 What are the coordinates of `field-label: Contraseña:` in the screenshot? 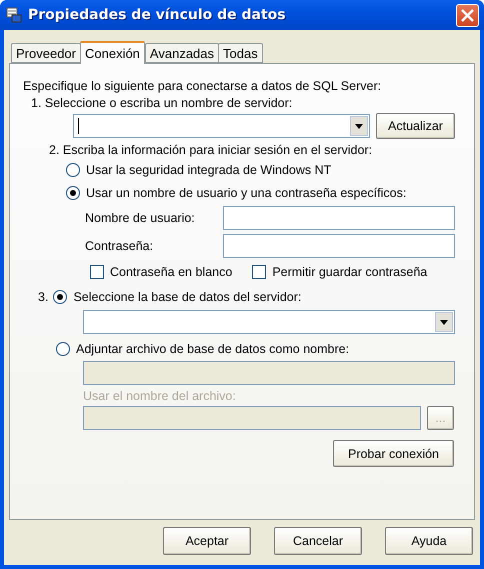 It's located at (119, 246).